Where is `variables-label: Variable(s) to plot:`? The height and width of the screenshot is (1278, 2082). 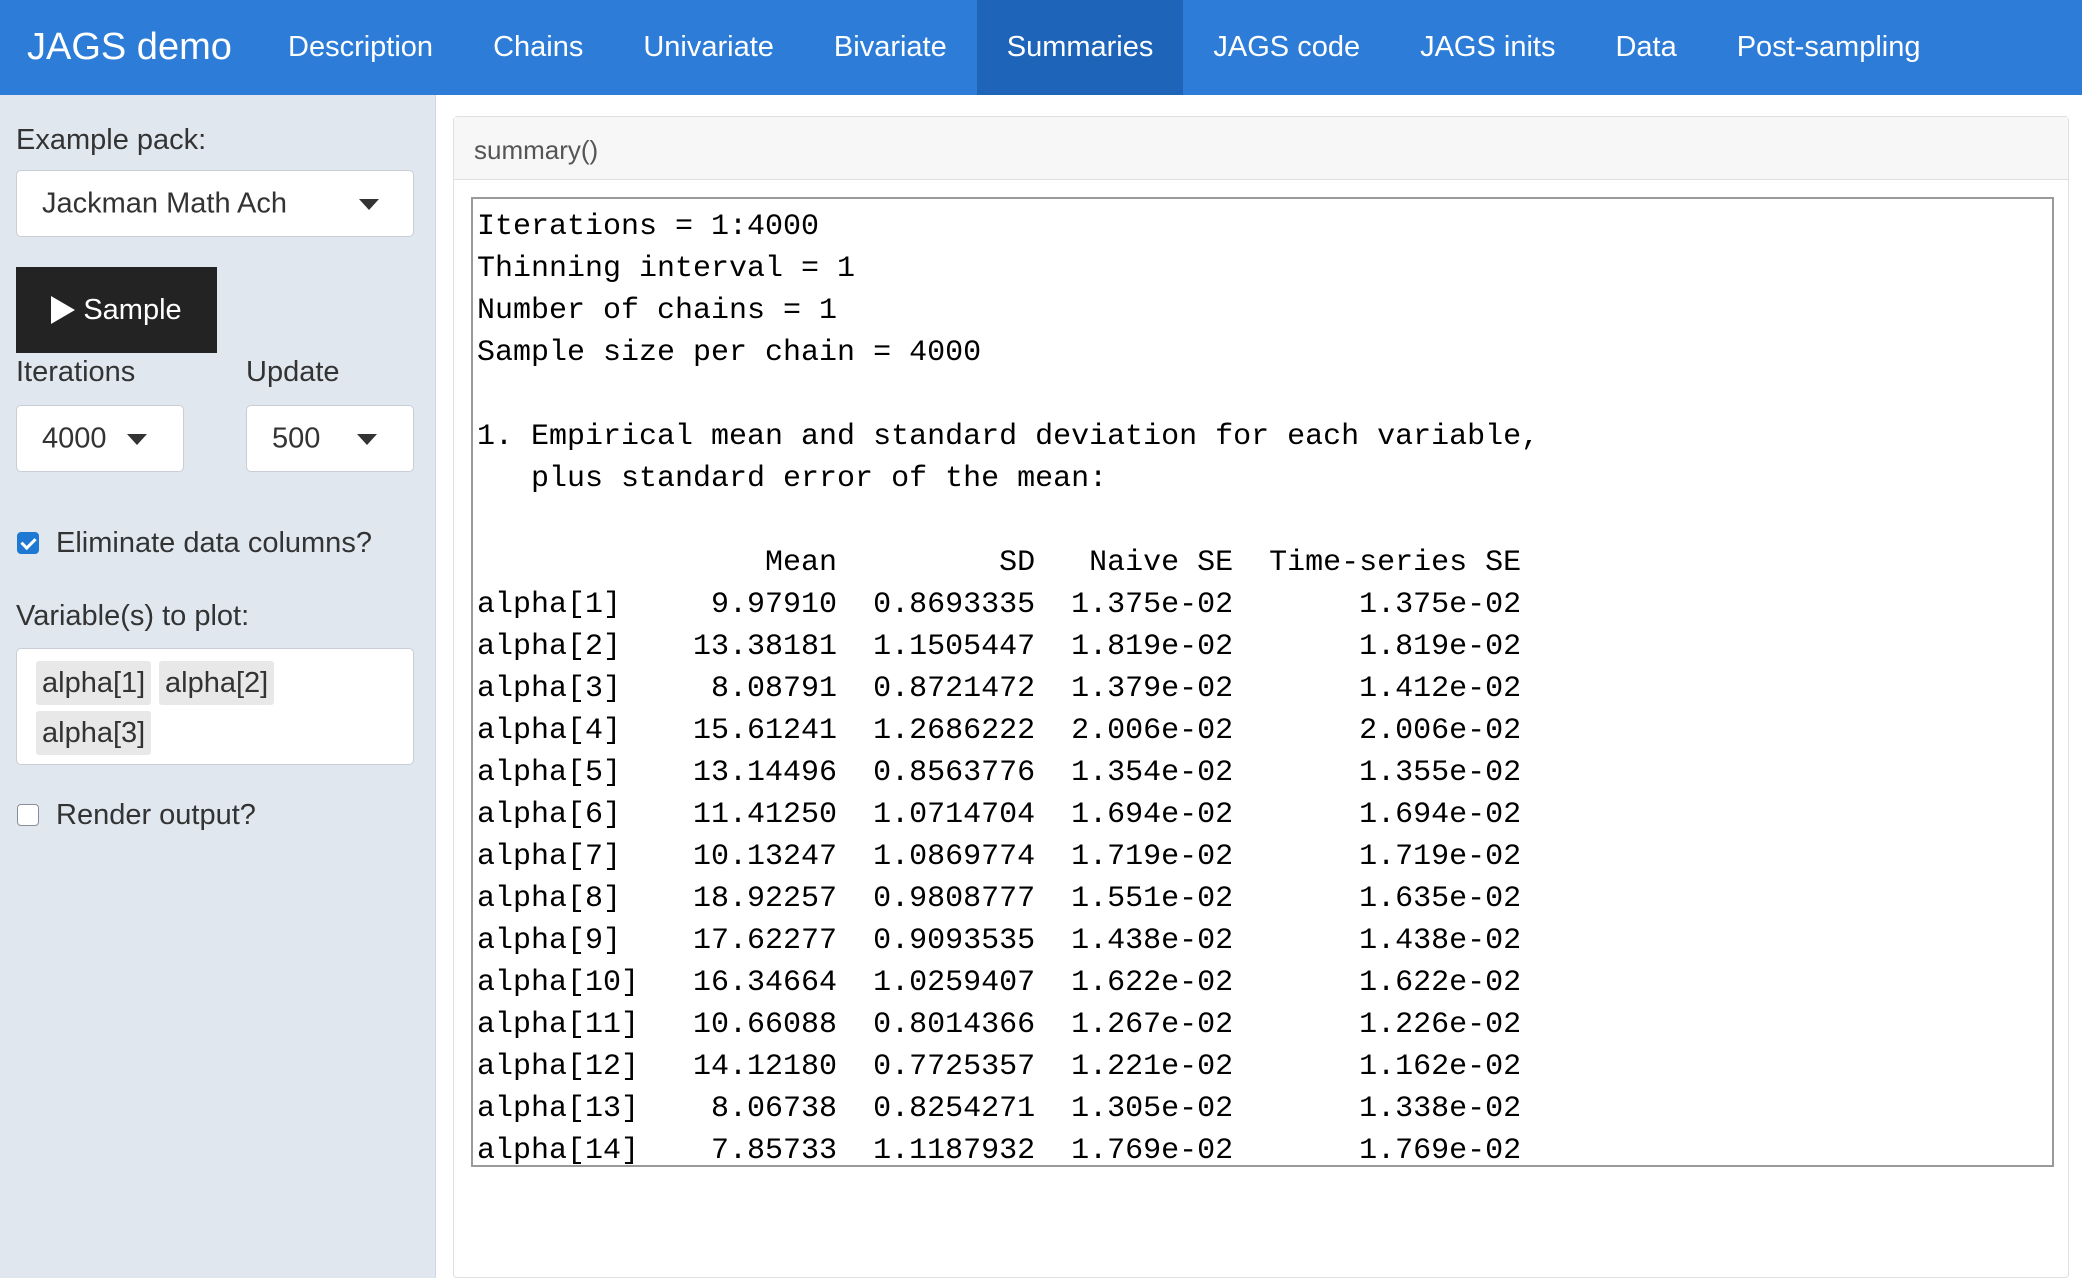 variables-label: Variable(s) to plot: is located at coordinates (133, 616).